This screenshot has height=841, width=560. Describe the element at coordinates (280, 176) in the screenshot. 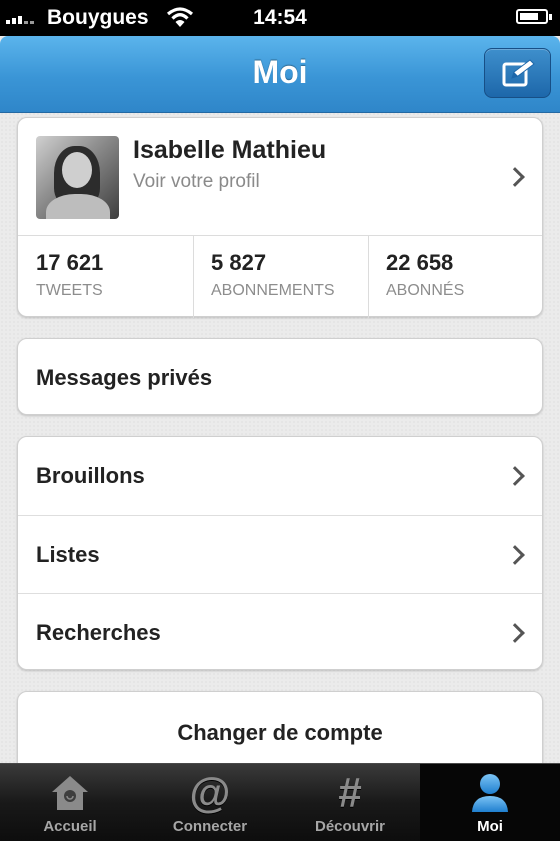

I see `profile-header: Isabelle Mathieu Voir votre profil` at that location.